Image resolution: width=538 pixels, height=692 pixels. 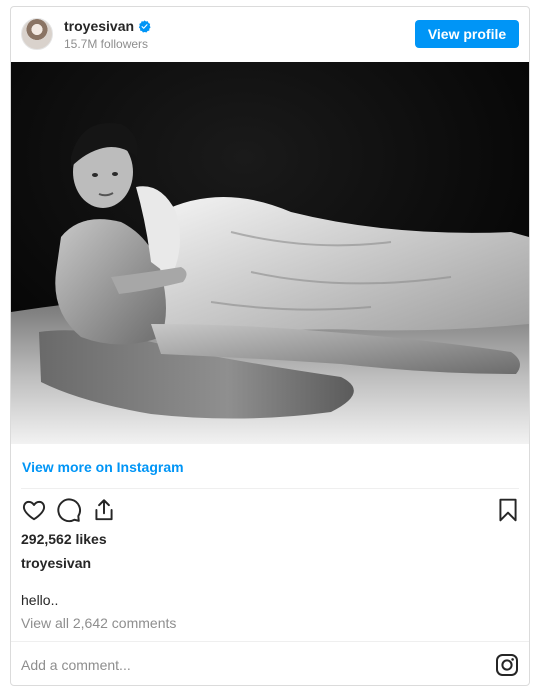 What do you see at coordinates (64, 539) in the screenshot?
I see `like-count: 292,562 likes` at bounding box center [64, 539].